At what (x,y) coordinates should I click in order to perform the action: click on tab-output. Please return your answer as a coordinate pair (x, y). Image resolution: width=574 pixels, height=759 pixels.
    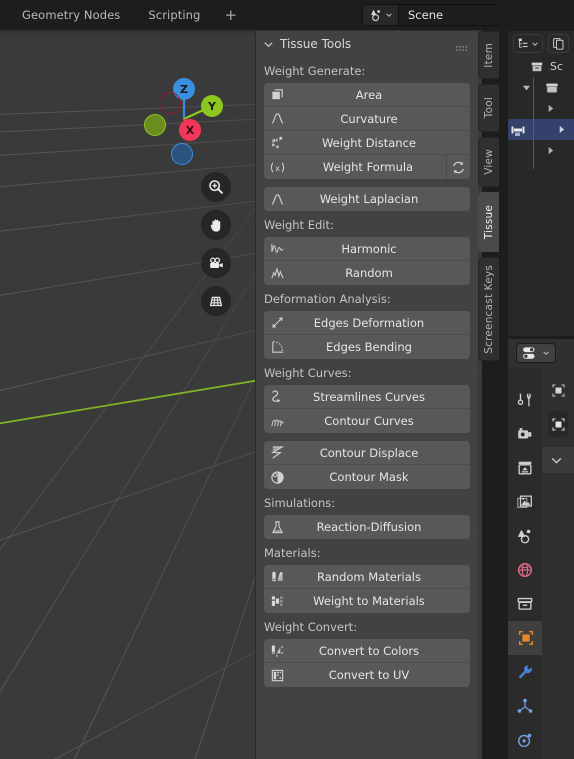
    Looking at the image, I should click on (525, 468).